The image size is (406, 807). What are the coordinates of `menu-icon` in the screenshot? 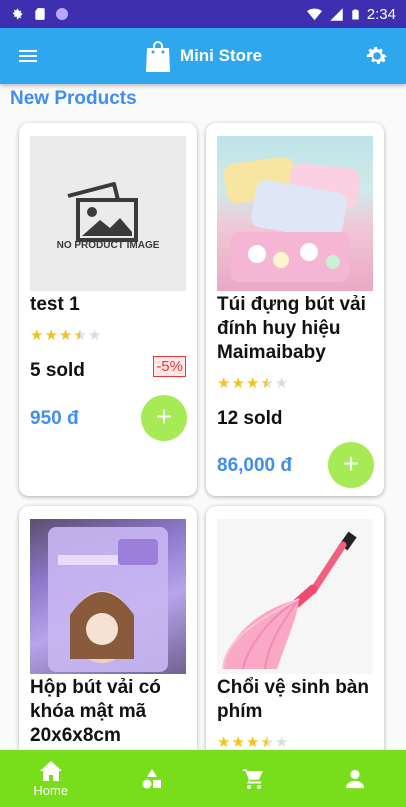 It's located at (28, 56).